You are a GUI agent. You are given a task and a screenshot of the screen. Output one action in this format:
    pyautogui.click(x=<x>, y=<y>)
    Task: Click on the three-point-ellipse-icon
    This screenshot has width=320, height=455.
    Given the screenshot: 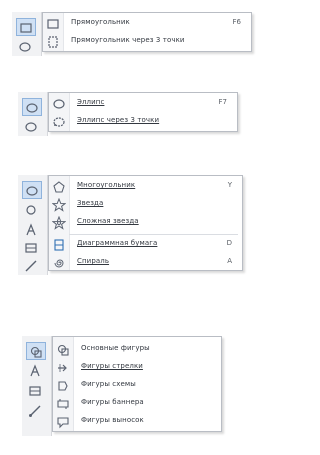 What is the action you would take?
    pyautogui.click(x=59, y=122)
    